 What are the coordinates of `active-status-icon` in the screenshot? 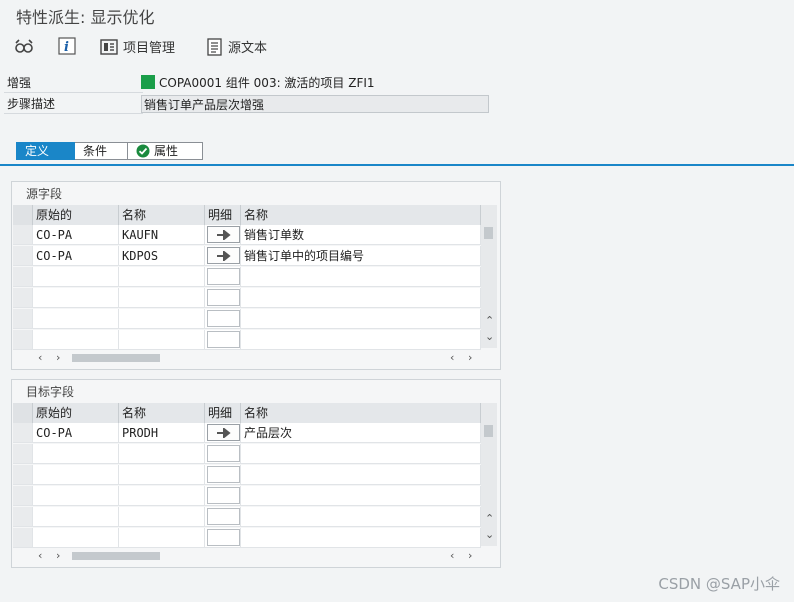 It's located at (148, 82).